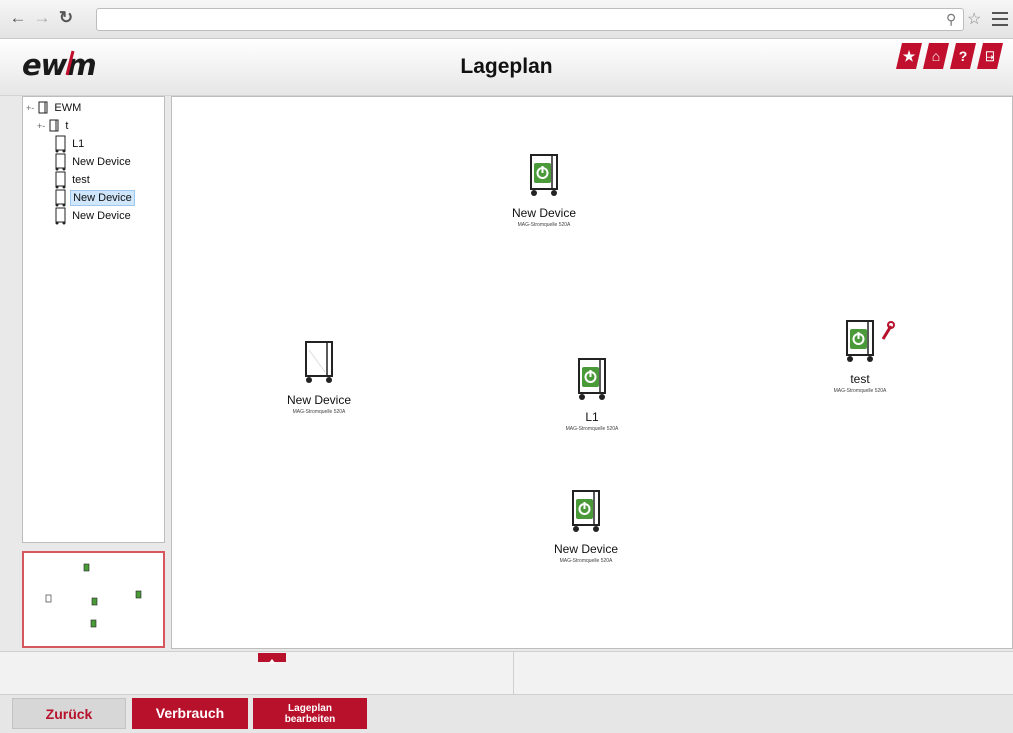 This screenshot has width=1013, height=733. Describe the element at coordinates (69, 713) in the screenshot. I see `back-button: Zurück` at that location.